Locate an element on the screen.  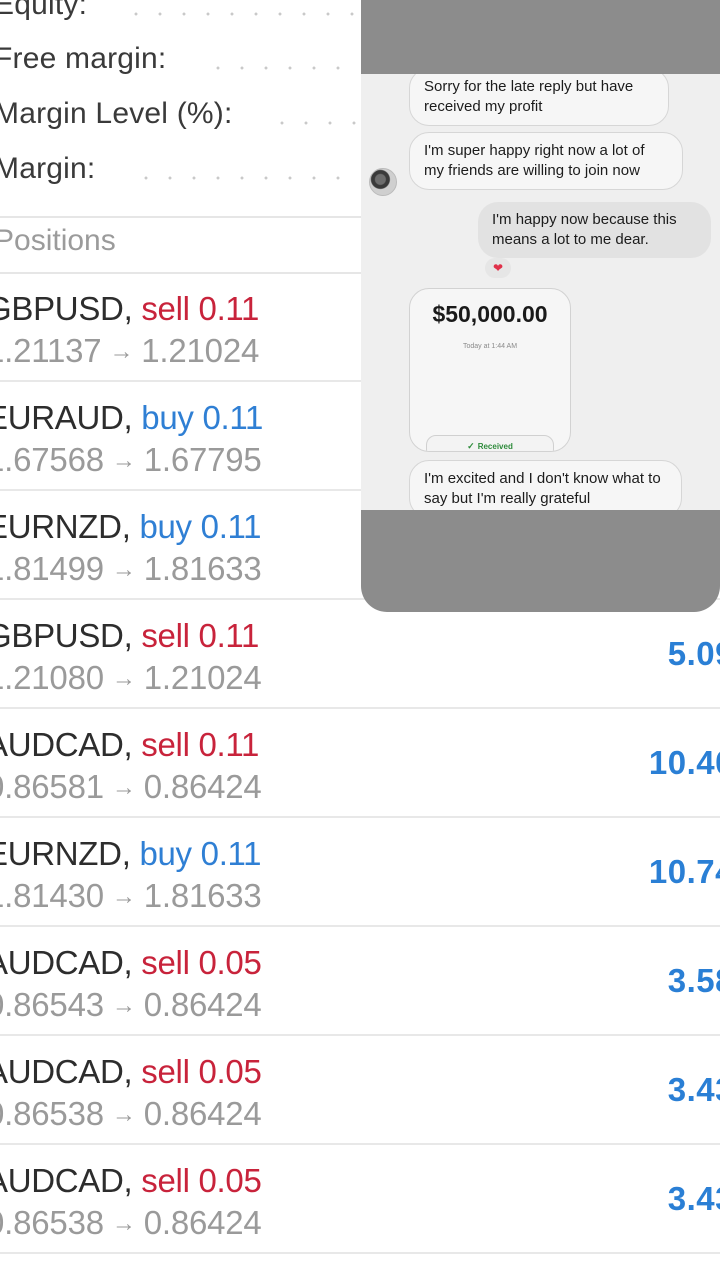
position-prices: 1.81499 → 1.81633 is located at coordinates (131, 569).